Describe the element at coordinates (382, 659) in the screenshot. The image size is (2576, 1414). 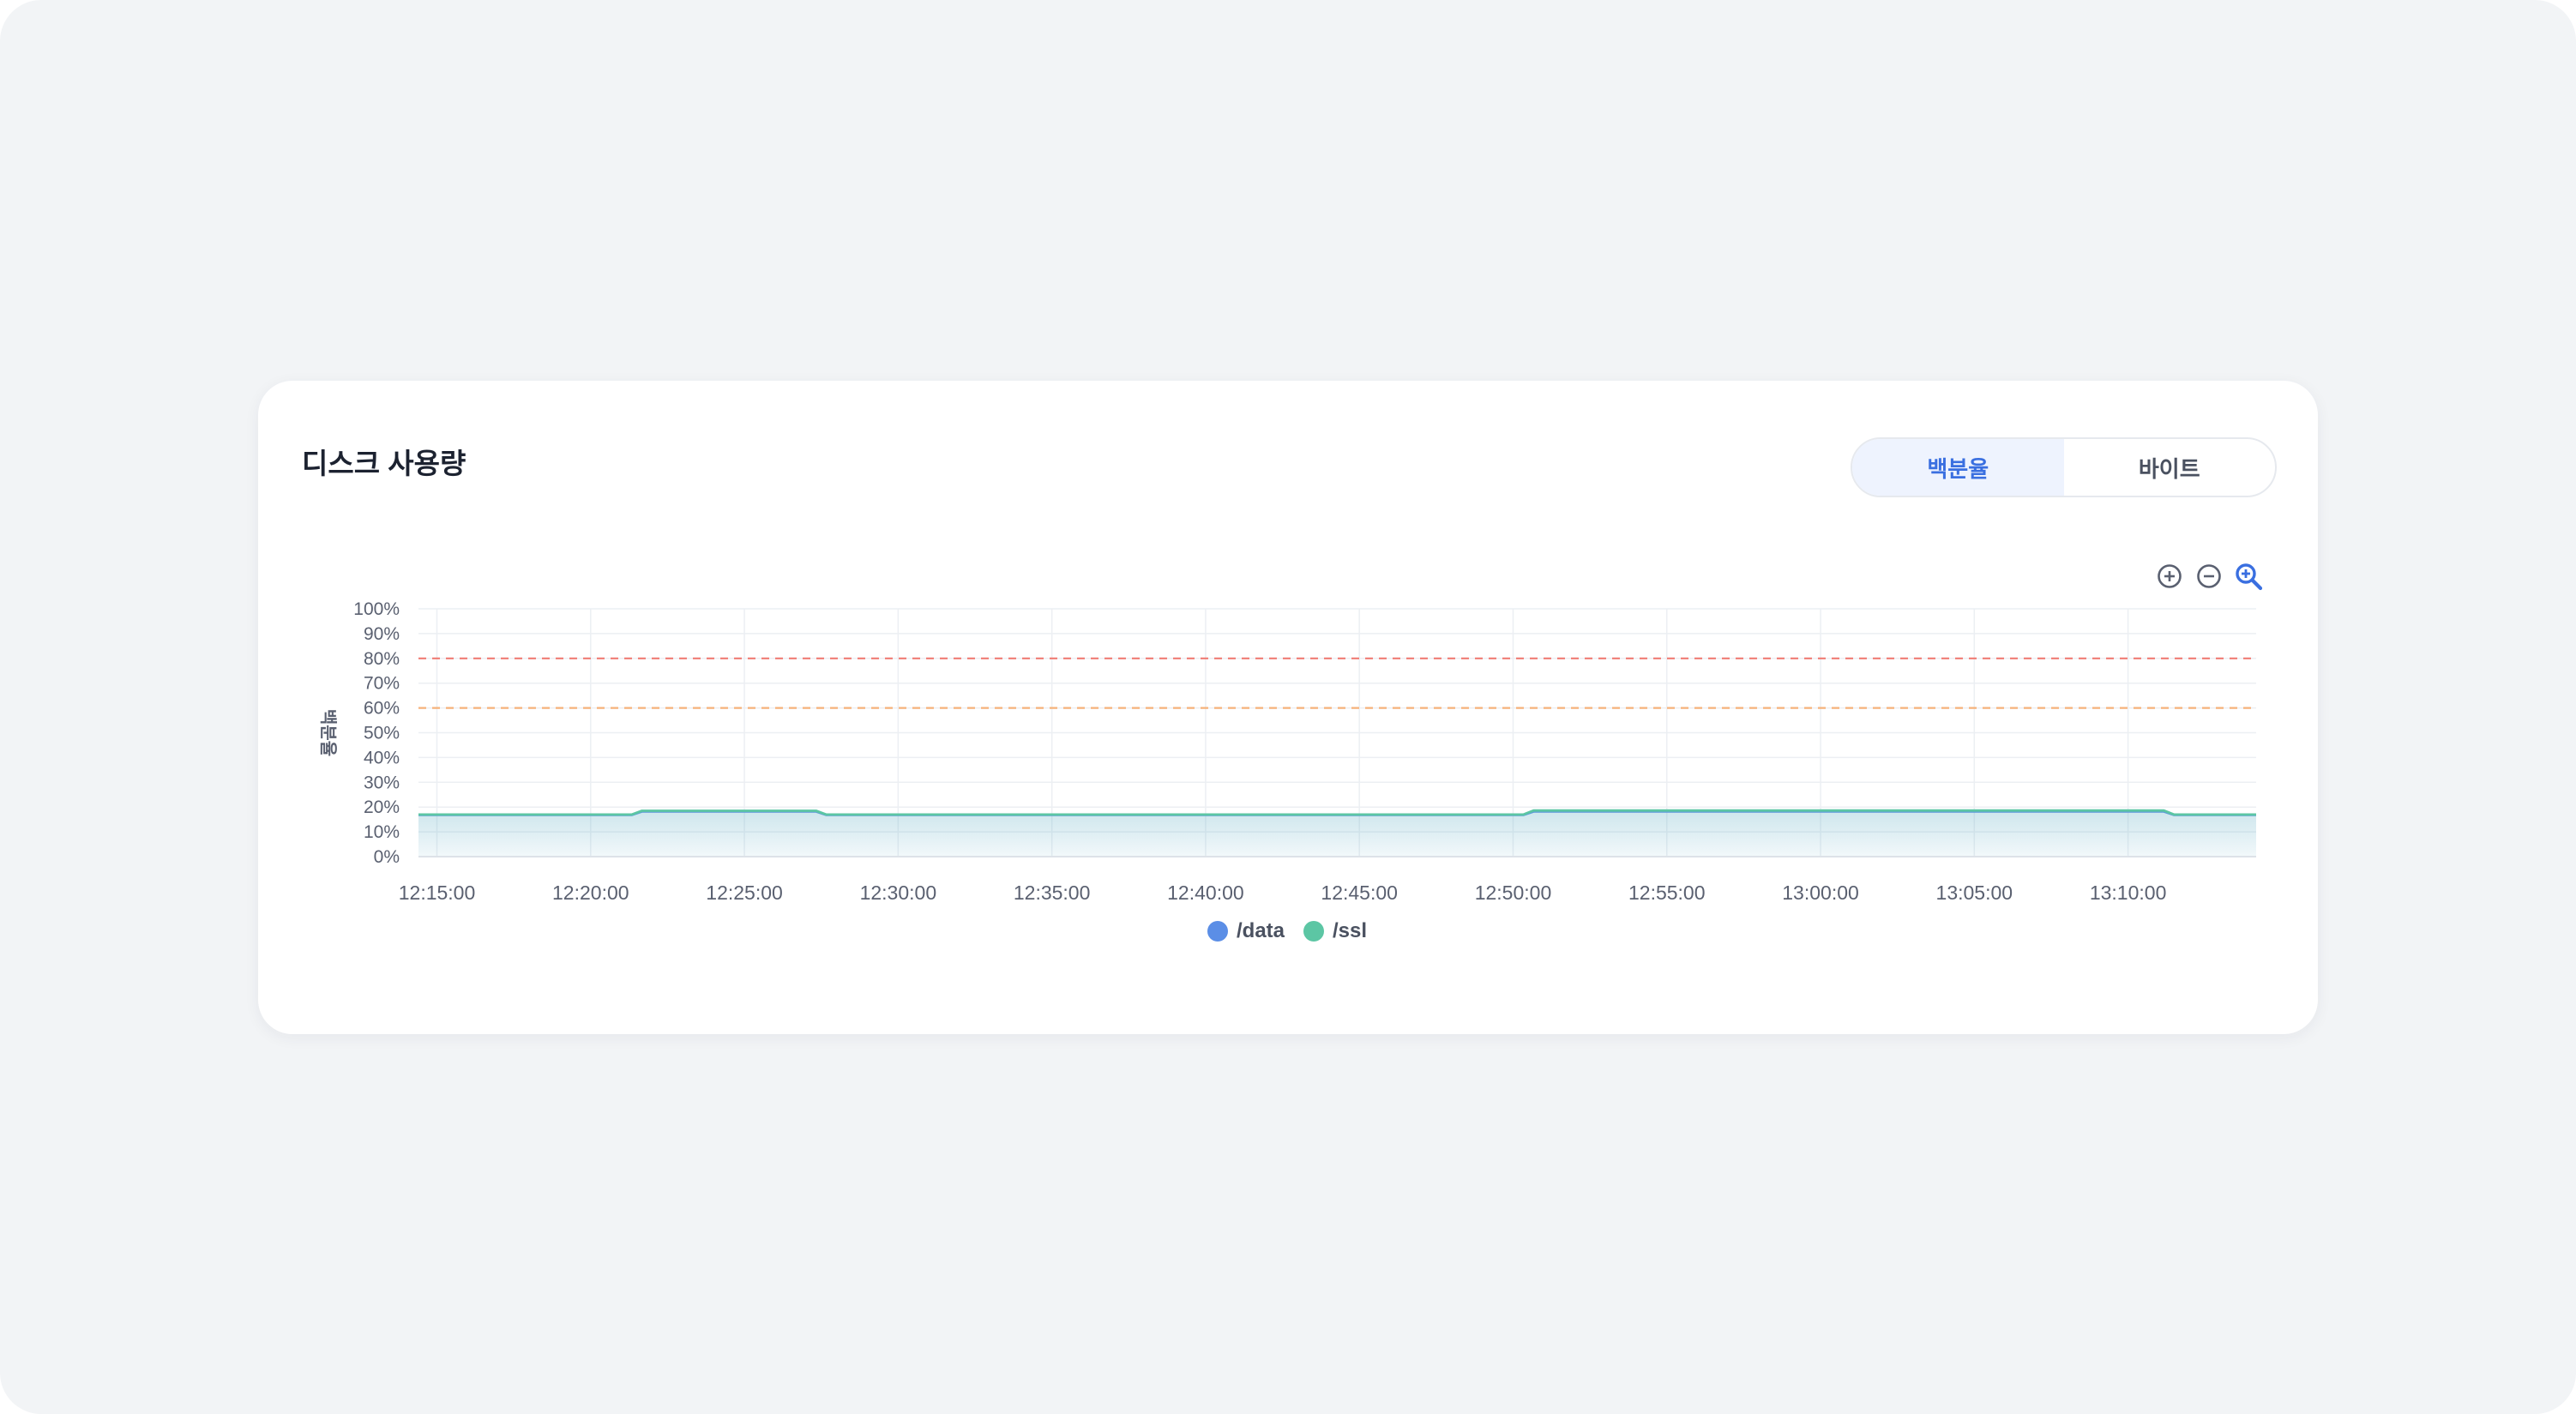
I see `y-tick-label: 80%` at that location.